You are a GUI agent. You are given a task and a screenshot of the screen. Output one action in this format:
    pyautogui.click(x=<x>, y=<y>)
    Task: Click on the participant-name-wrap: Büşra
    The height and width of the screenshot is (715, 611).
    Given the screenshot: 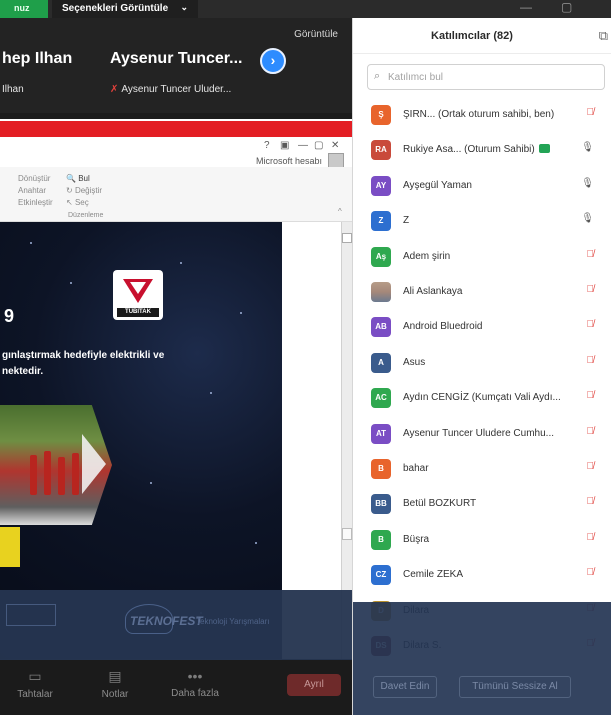 What is the action you would take?
    pyautogui.click(x=416, y=539)
    